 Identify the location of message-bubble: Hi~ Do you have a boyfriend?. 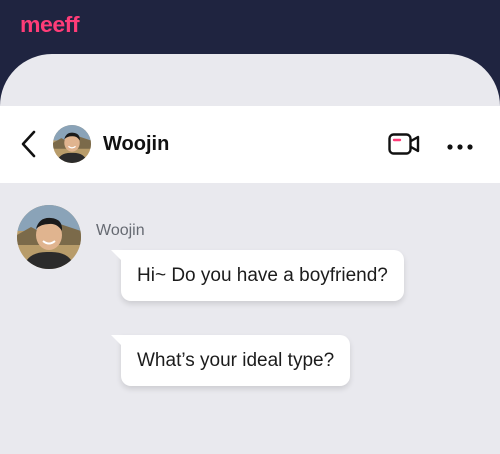
(257, 275).